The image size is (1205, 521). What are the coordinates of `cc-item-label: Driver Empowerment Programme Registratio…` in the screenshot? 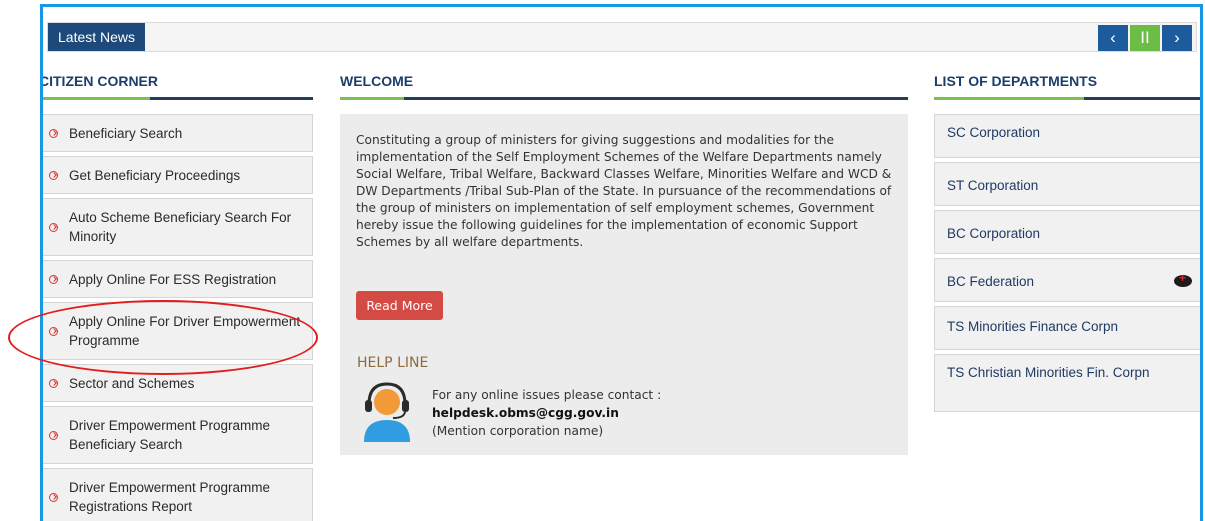 It's located at (170, 497).